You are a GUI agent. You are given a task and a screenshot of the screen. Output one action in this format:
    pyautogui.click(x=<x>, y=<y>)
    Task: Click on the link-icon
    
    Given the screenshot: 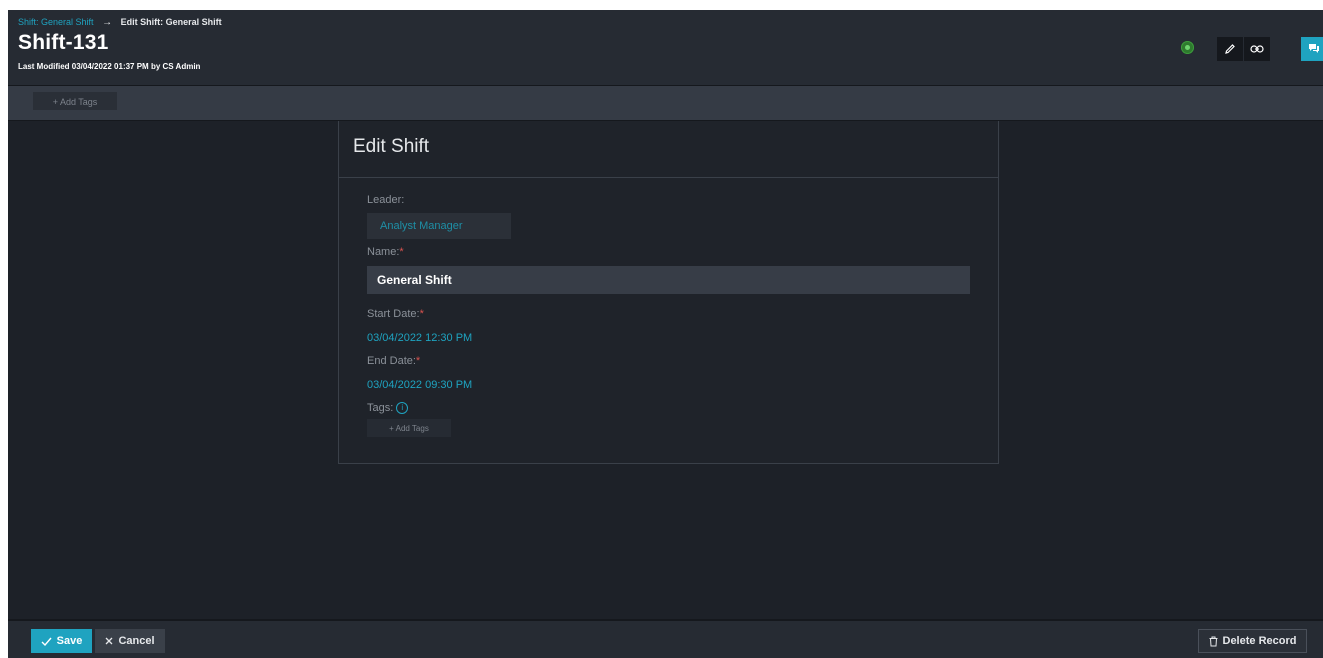 What is the action you would take?
    pyautogui.click(x=1257, y=49)
    